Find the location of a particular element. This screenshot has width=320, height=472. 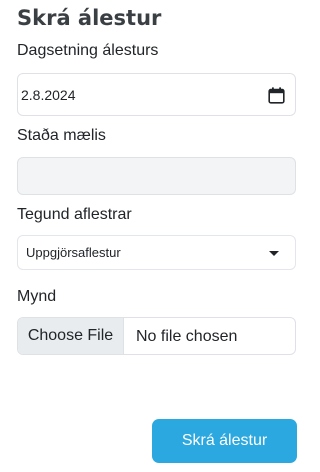

reading-type-label: Tegund aflestrar is located at coordinates (74, 214).